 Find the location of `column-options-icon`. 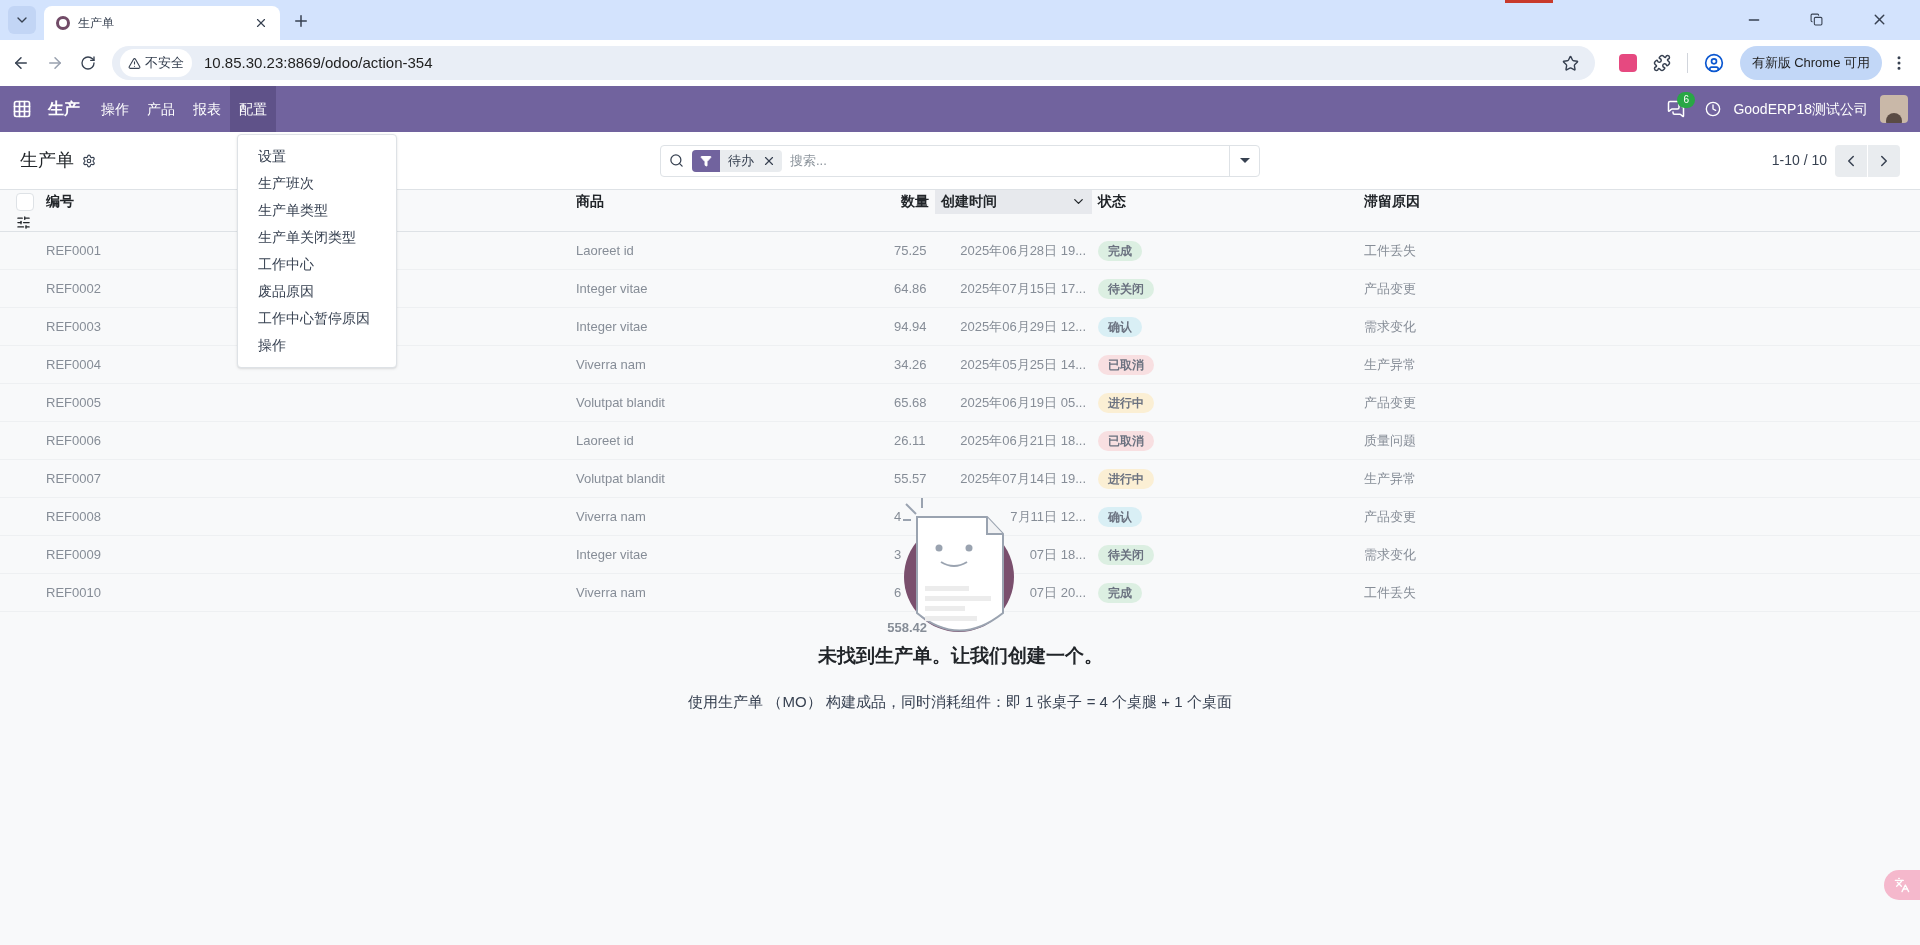

column-options-icon is located at coordinates (23, 222).